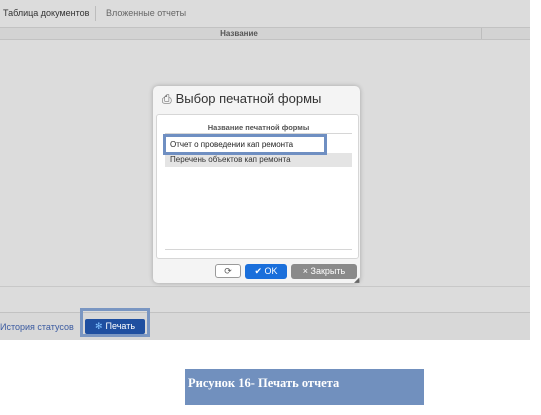 The image size is (541, 415). Describe the element at coordinates (258, 249) in the screenshot. I see `list-bottom-divider` at that location.